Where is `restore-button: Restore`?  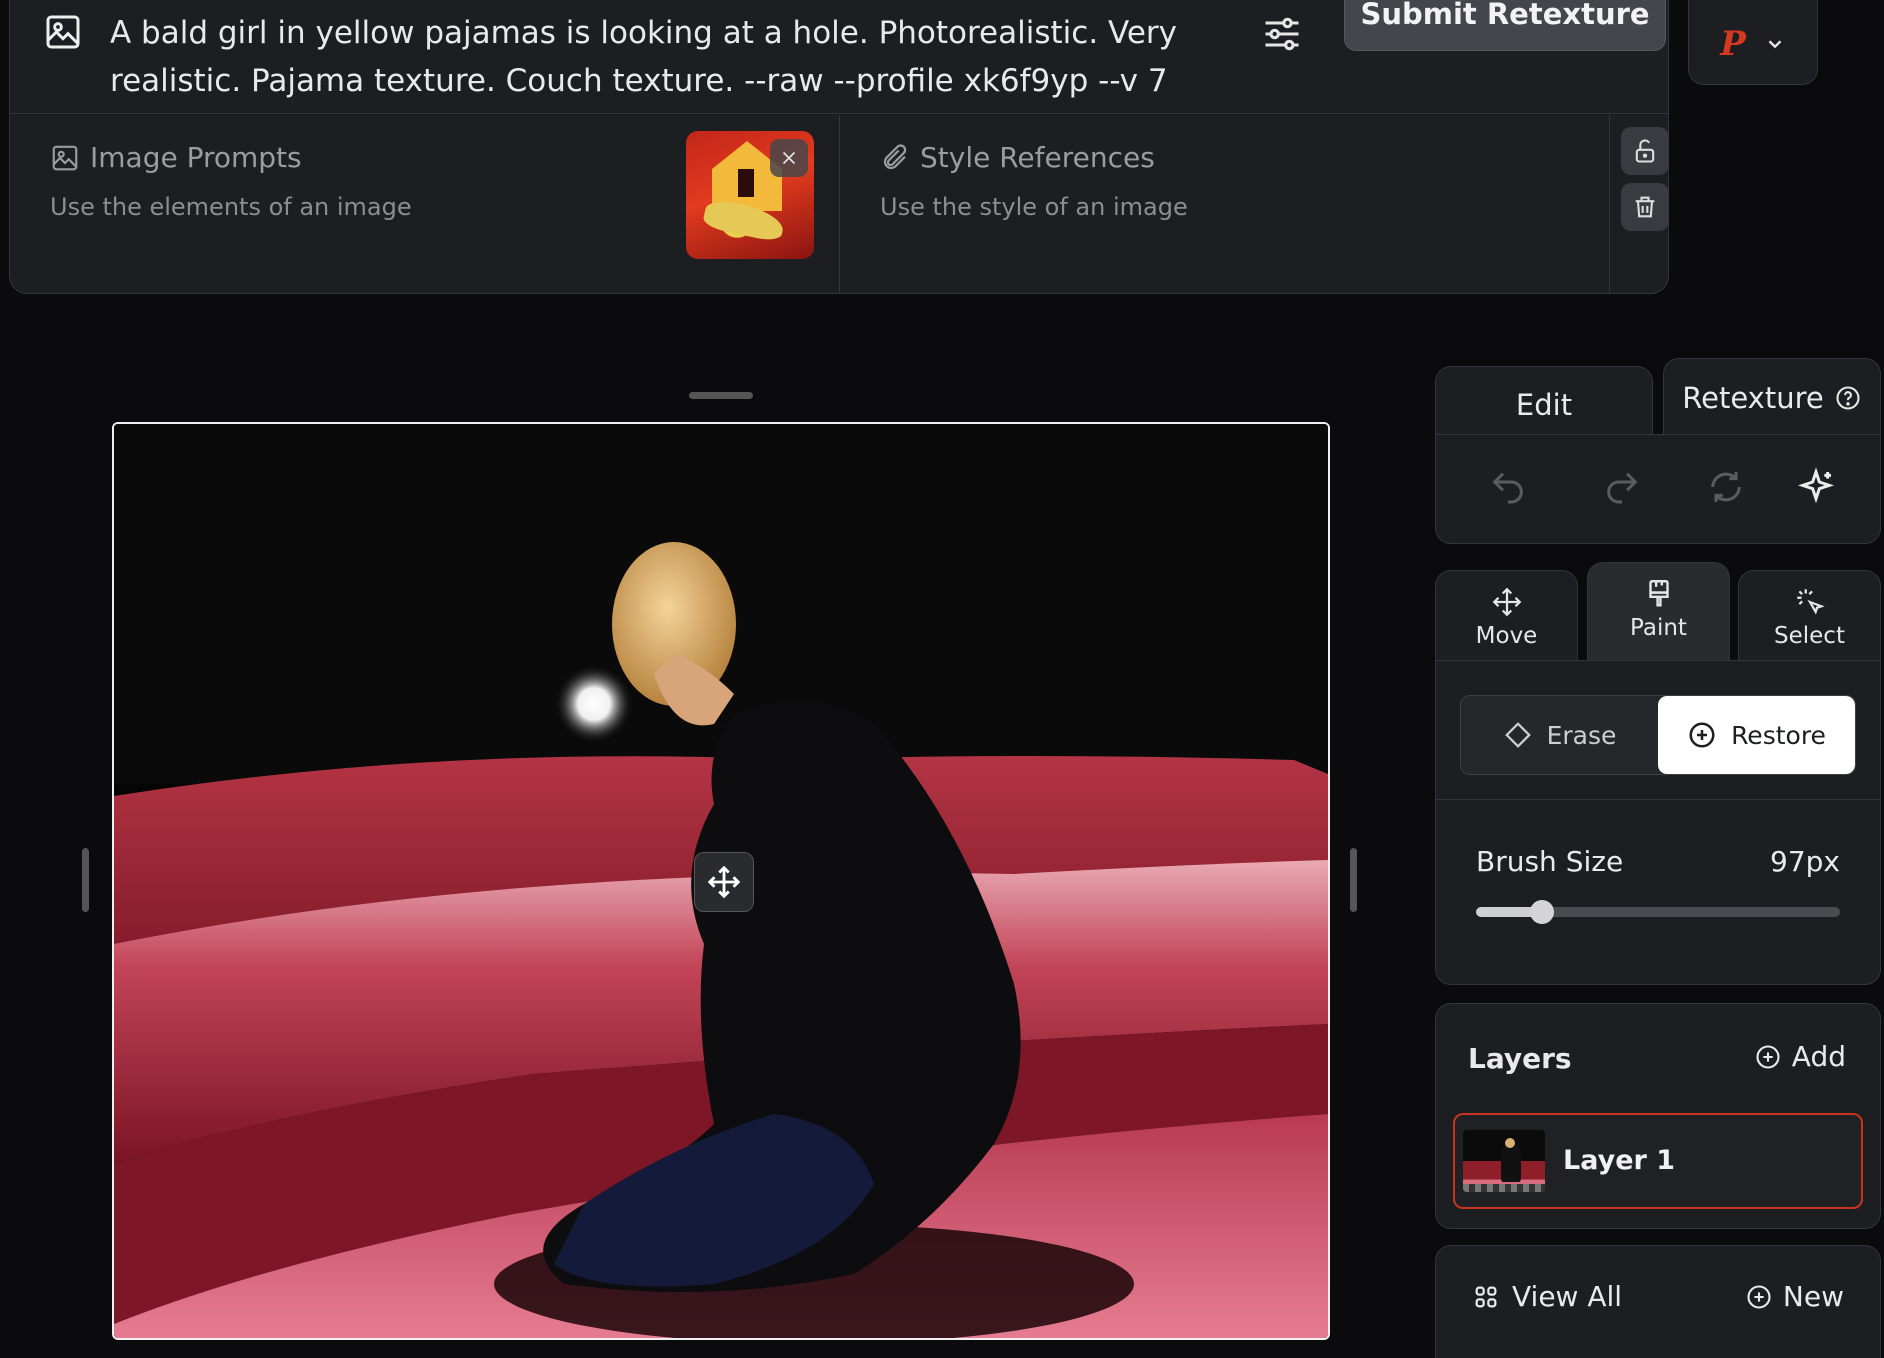 restore-button: Restore is located at coordinates (1756, 735).